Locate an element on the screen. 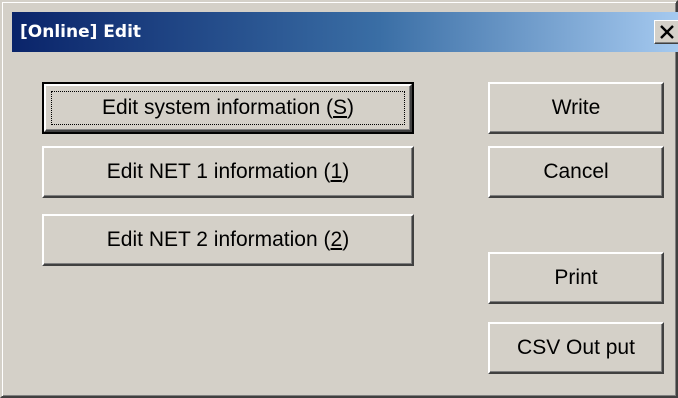 This screenshot has width=678, height=398. cancel-label: Cancel is located at coordinates (576, 171).